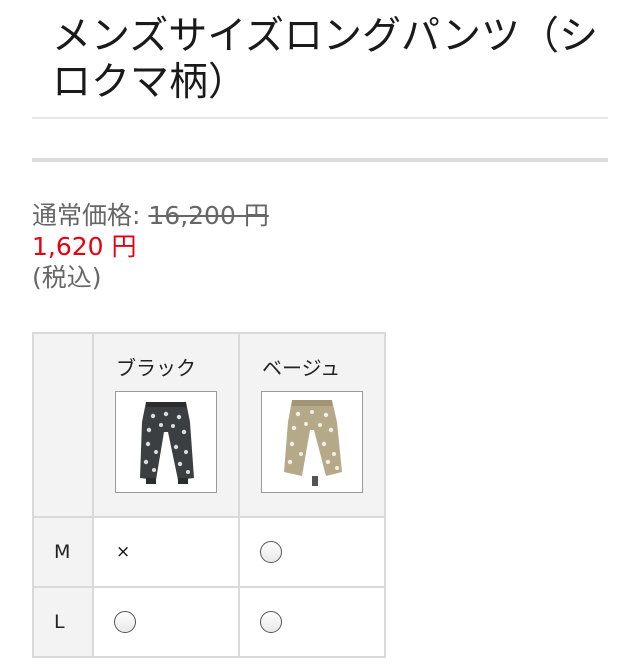 The width and height of the screenshot is (640, 668). What do you see at coordinates (166, 442) in the screenshot?
I see `pants-black-thumbnail` at bounding box center [166, 442].